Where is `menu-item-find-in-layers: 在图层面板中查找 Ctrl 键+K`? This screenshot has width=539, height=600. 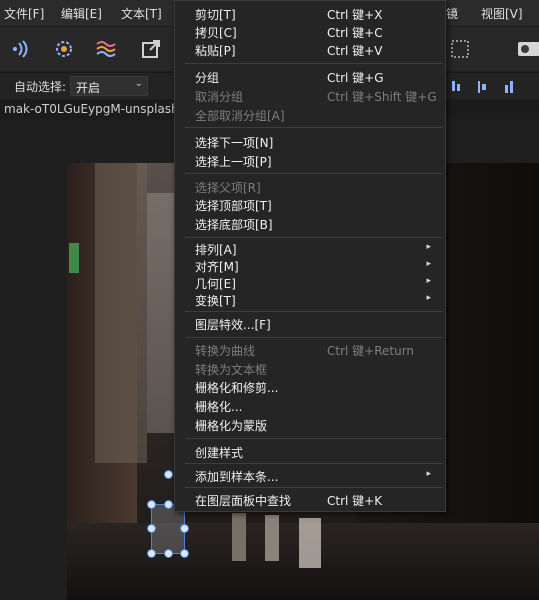 menu-item-find-in-layers: 在图层面板中查找 Ctrl 键+K is located at coordinates (310, 499).